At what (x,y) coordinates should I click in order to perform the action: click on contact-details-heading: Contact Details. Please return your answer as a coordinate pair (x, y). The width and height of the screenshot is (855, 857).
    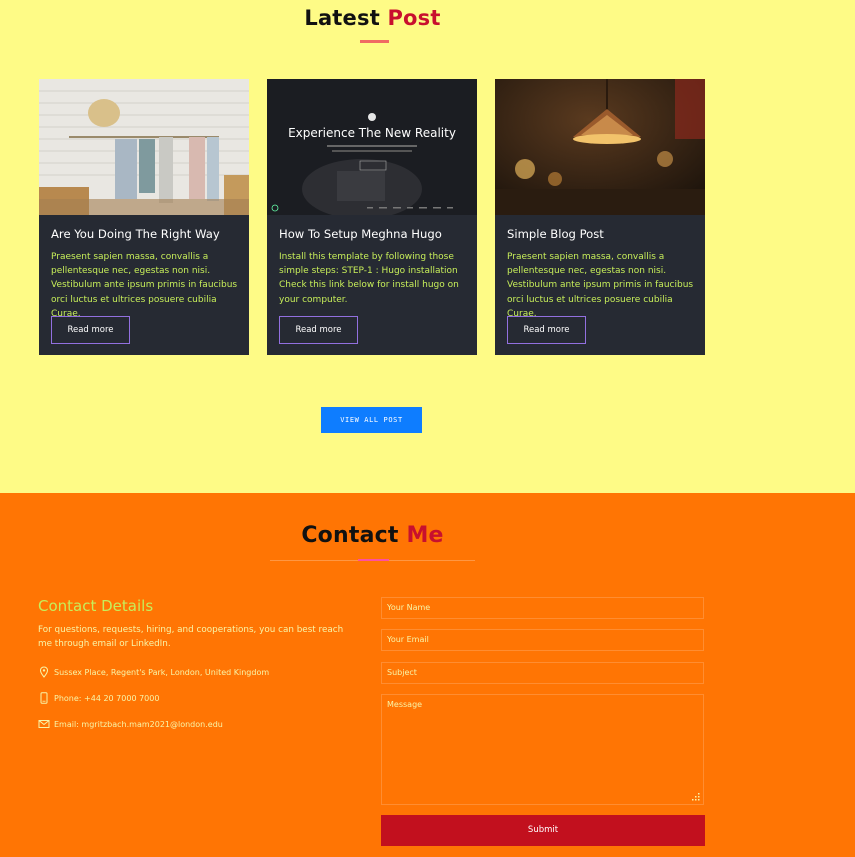
    Looking at the image, I should click on (96, 606).